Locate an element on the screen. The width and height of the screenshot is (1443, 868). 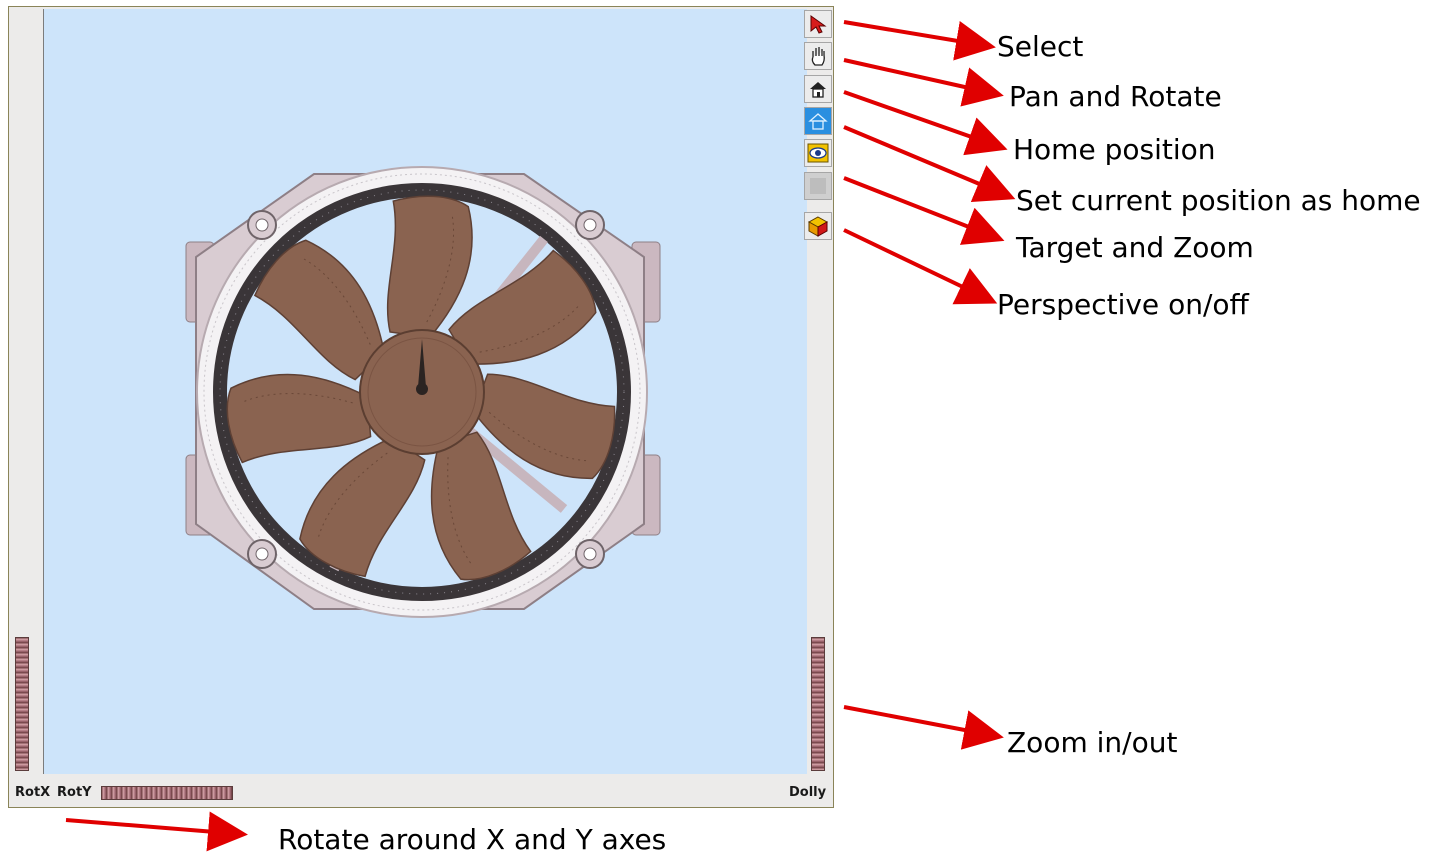
callout-select: Select is located at coordinates (1040, 46).